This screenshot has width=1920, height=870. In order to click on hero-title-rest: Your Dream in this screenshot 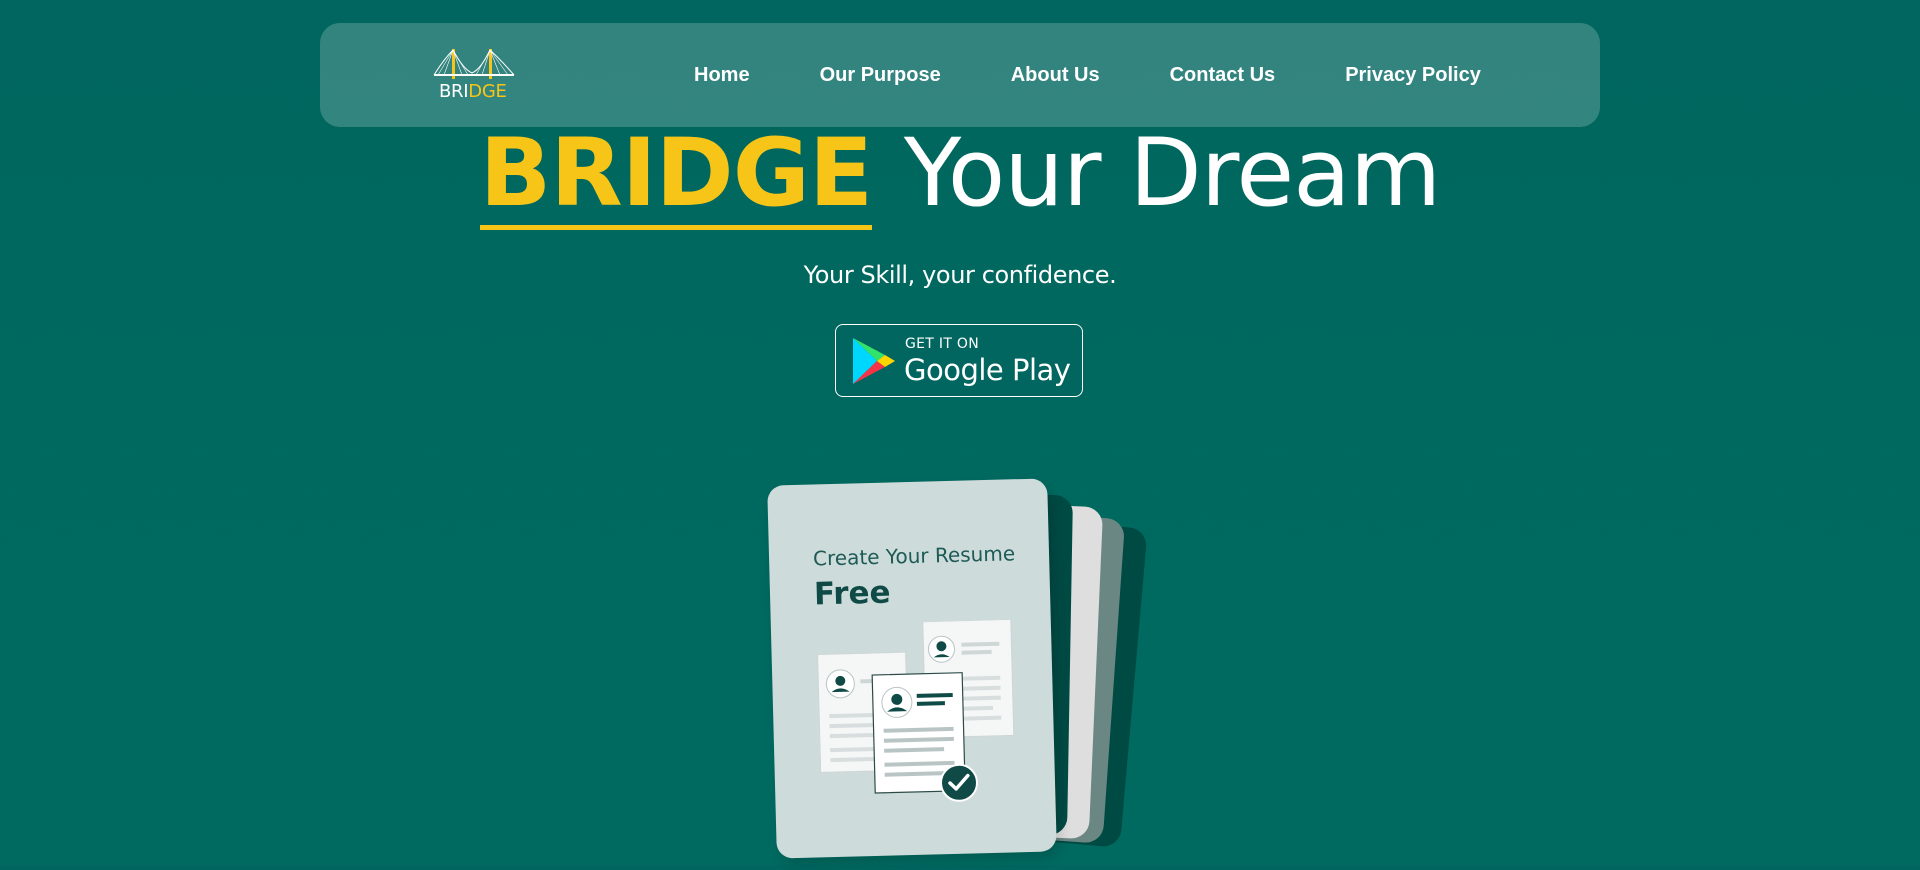, I will do `click(1172, 173)`.